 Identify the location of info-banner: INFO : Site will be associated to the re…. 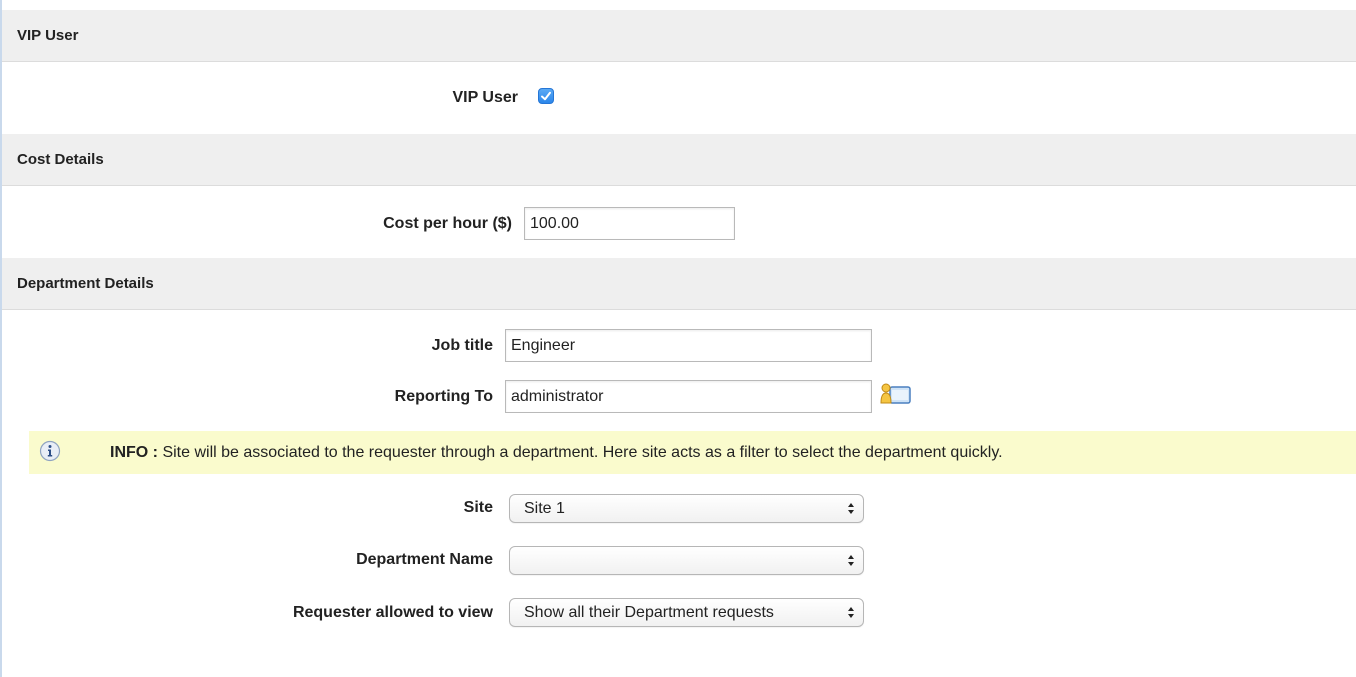
(692, 452).